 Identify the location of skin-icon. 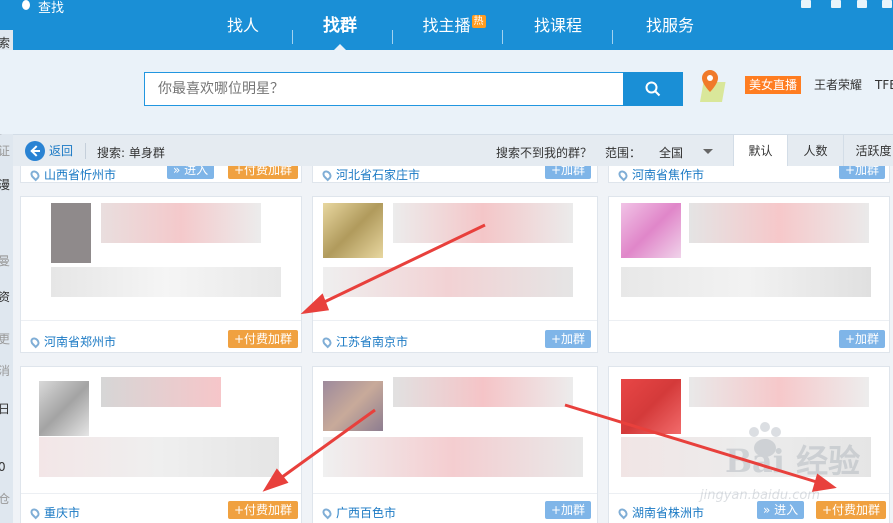
(806, 4).